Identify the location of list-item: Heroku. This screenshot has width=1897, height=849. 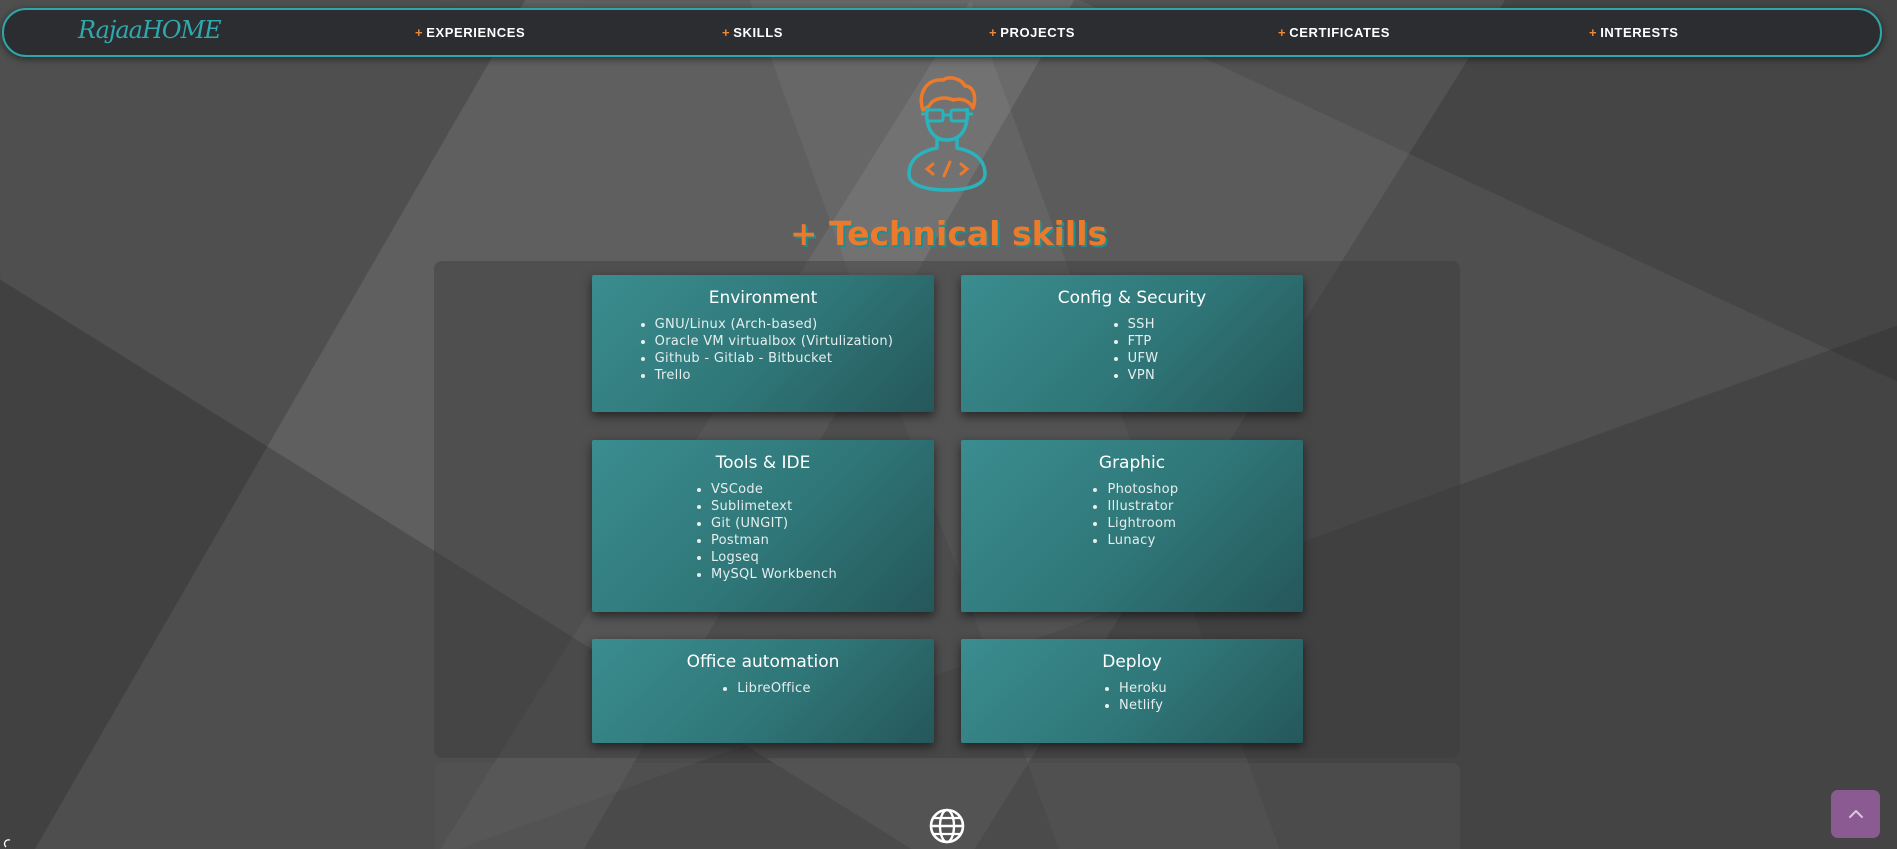
(1143, 688).